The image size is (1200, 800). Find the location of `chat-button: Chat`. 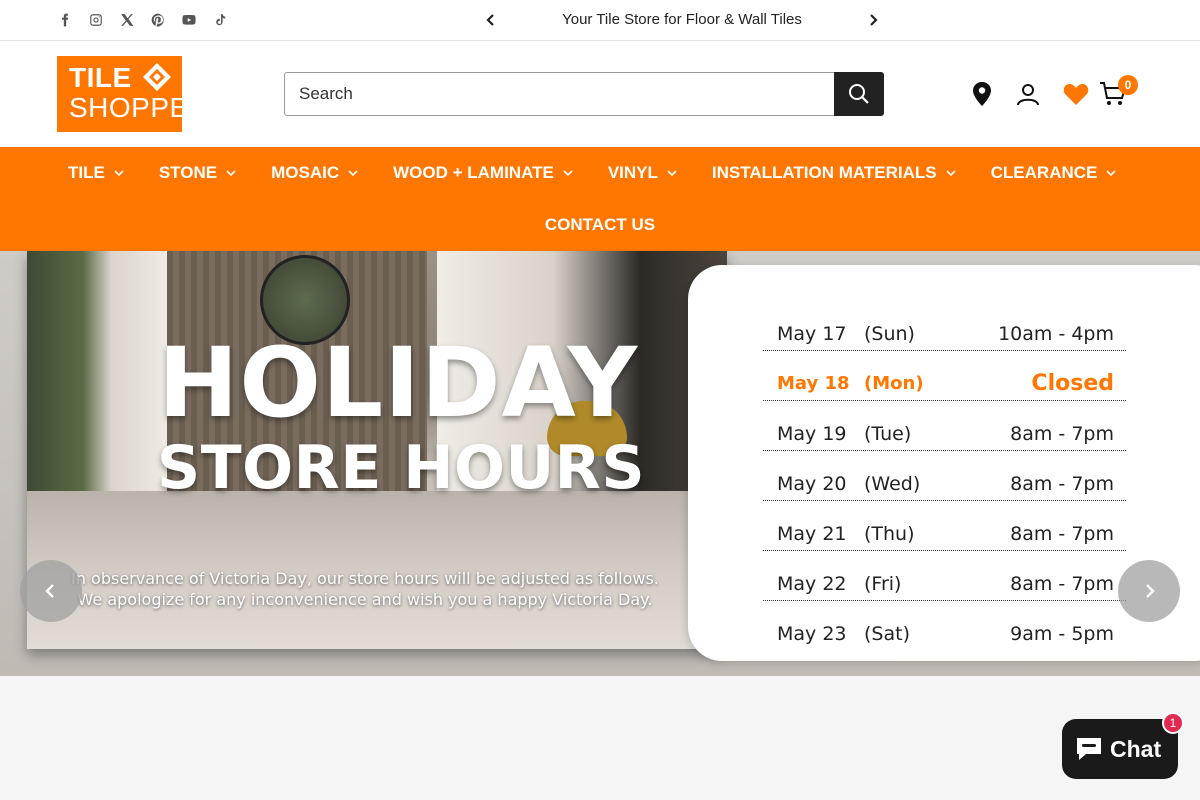

chat-button: Chat is located at coordinates (1120, 749).